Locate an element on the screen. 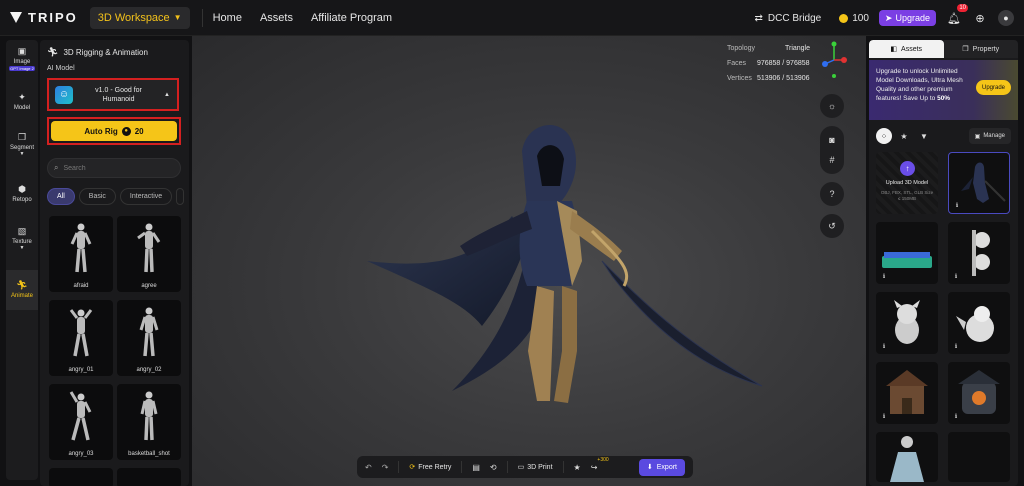 The height and width of the screenshot is (486, 1024). animation-name: angry_02 is located at coordinates (149, 370).